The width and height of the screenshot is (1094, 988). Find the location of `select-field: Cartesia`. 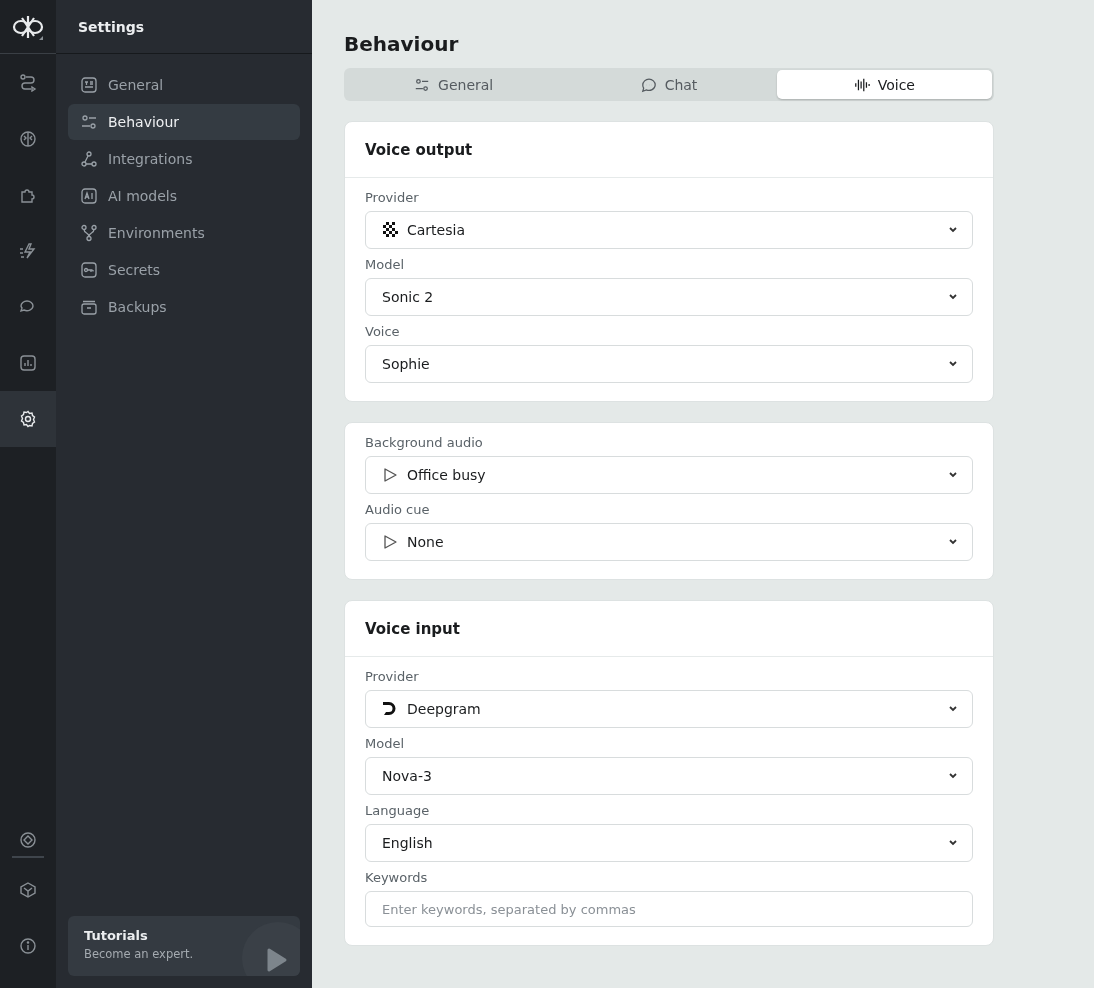

select-field: Cartesia is located at coordinates (669, 230).